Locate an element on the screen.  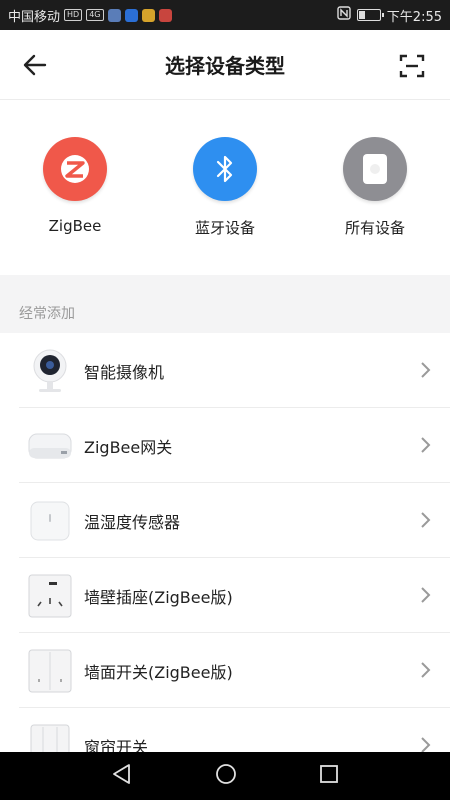
list-item: 墙面开关(ZigBee版) is located at coordinates (225, 670).